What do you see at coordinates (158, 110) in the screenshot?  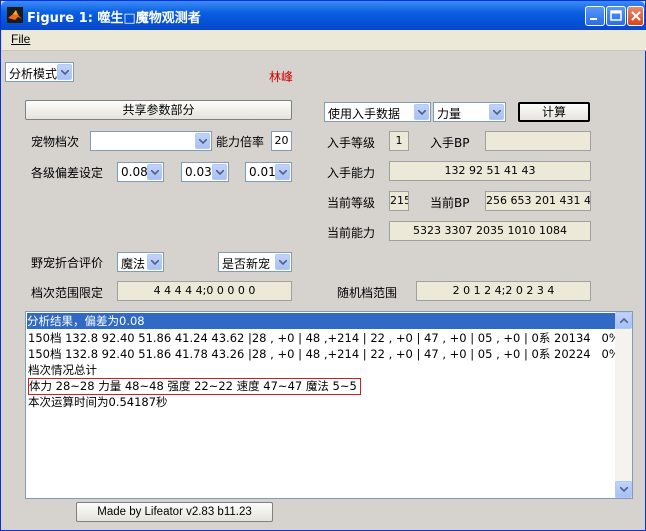 I see `shared-params-button: 共享参数部分` at bounding box center [158, 110].